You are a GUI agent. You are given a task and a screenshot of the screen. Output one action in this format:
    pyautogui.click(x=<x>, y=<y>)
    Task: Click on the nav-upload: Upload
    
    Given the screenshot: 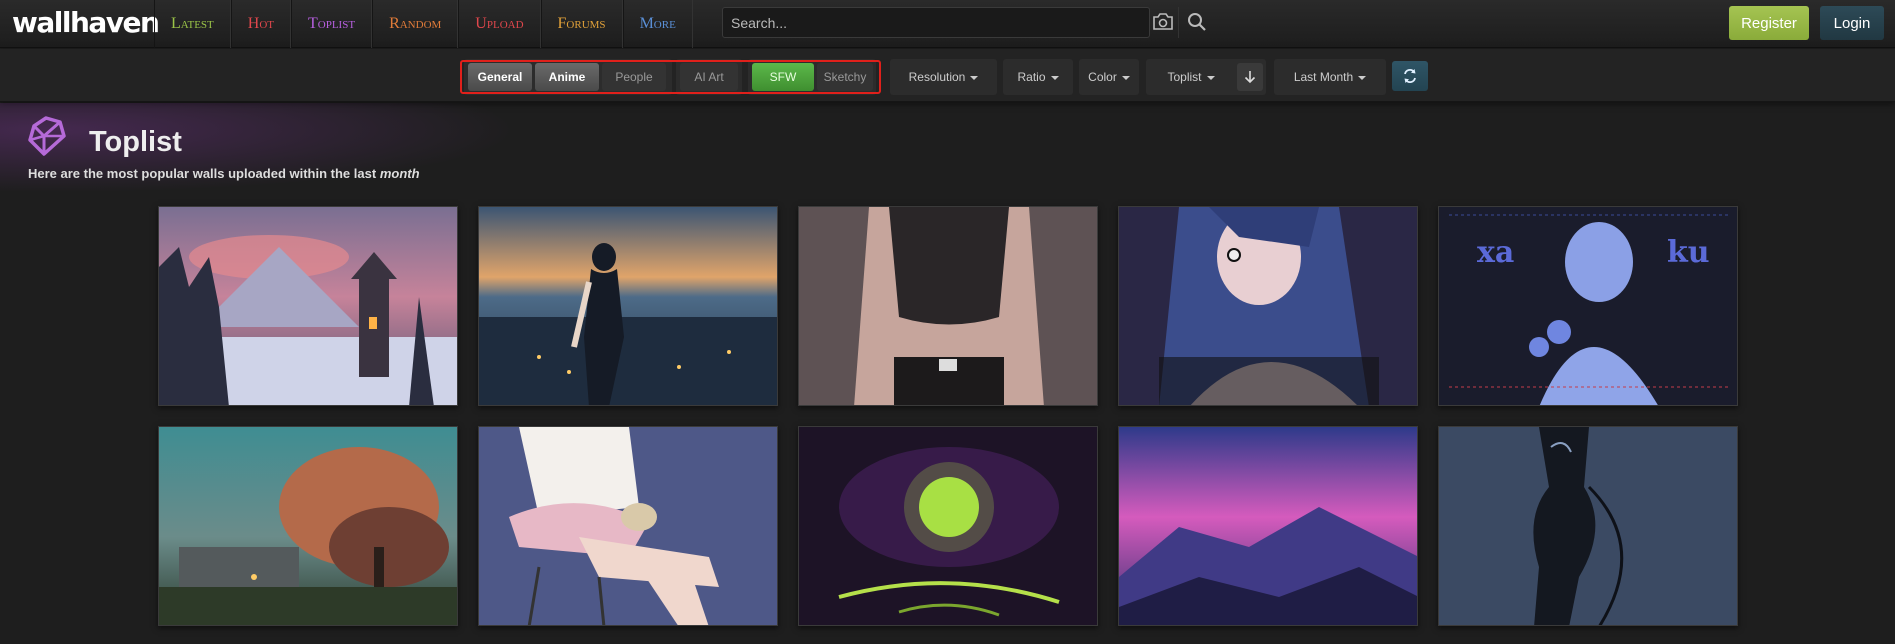 What is the action you would take?
    pyautogui.click(x=499, y=24)
    